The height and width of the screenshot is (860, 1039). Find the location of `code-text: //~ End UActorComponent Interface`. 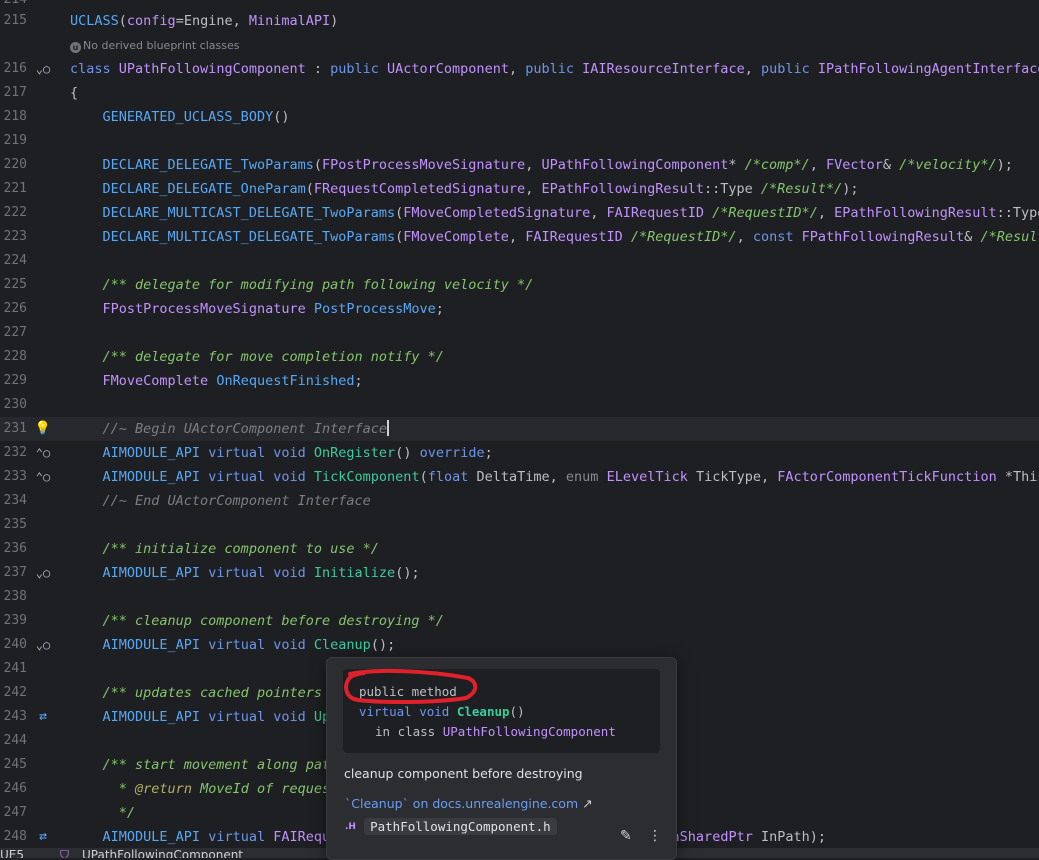

code-text: //~ End UActorComponent Interface is located at coordinates (236, 501).